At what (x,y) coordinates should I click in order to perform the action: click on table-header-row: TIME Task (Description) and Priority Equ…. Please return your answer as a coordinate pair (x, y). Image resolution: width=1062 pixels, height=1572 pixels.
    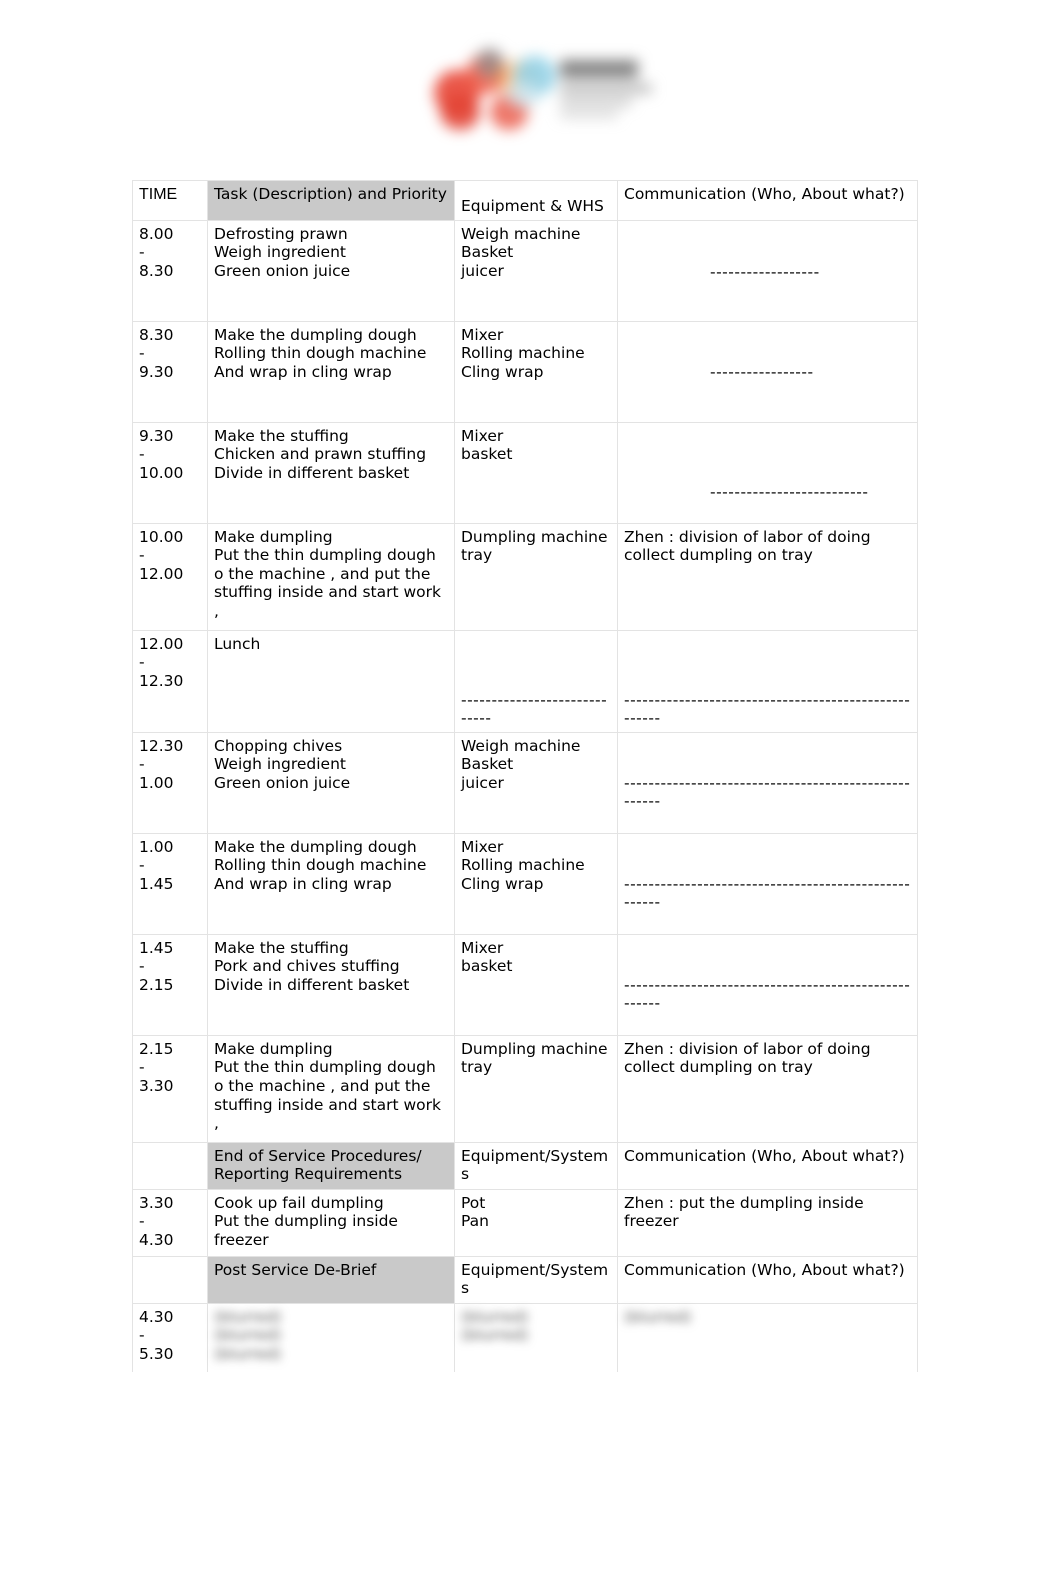
    Looking at the image, I should click on (525, 200).